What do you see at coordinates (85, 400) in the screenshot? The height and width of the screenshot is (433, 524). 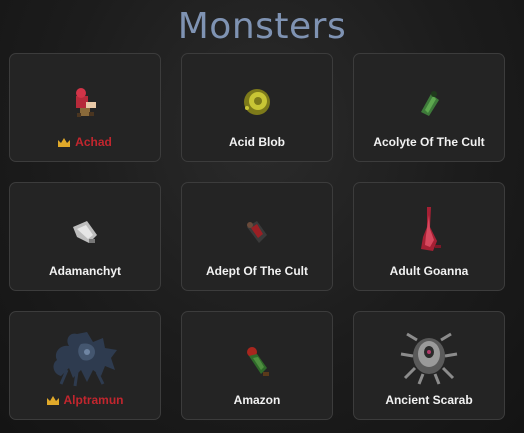 I see `monster-name: Alptramun` at bounding box center [85, 400].